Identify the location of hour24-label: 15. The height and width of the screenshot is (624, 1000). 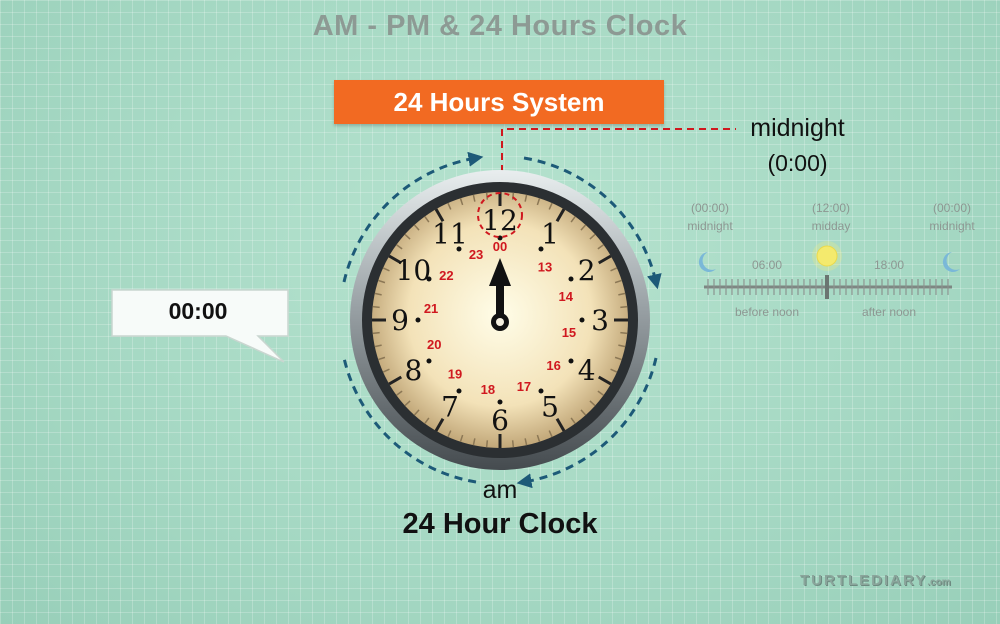
(569, 332).